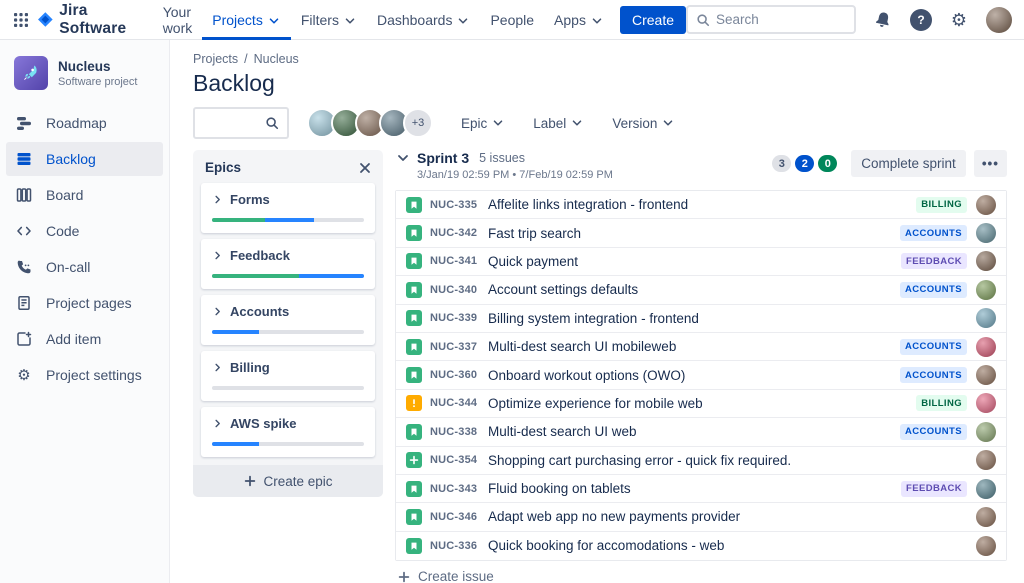 The image size is (1024, 583). What do you see at coordinates (84, 375) in the screenshot?
I see `sidebar-item-project-settings: ⚙ Project settings` at bounding box center [84, 375].